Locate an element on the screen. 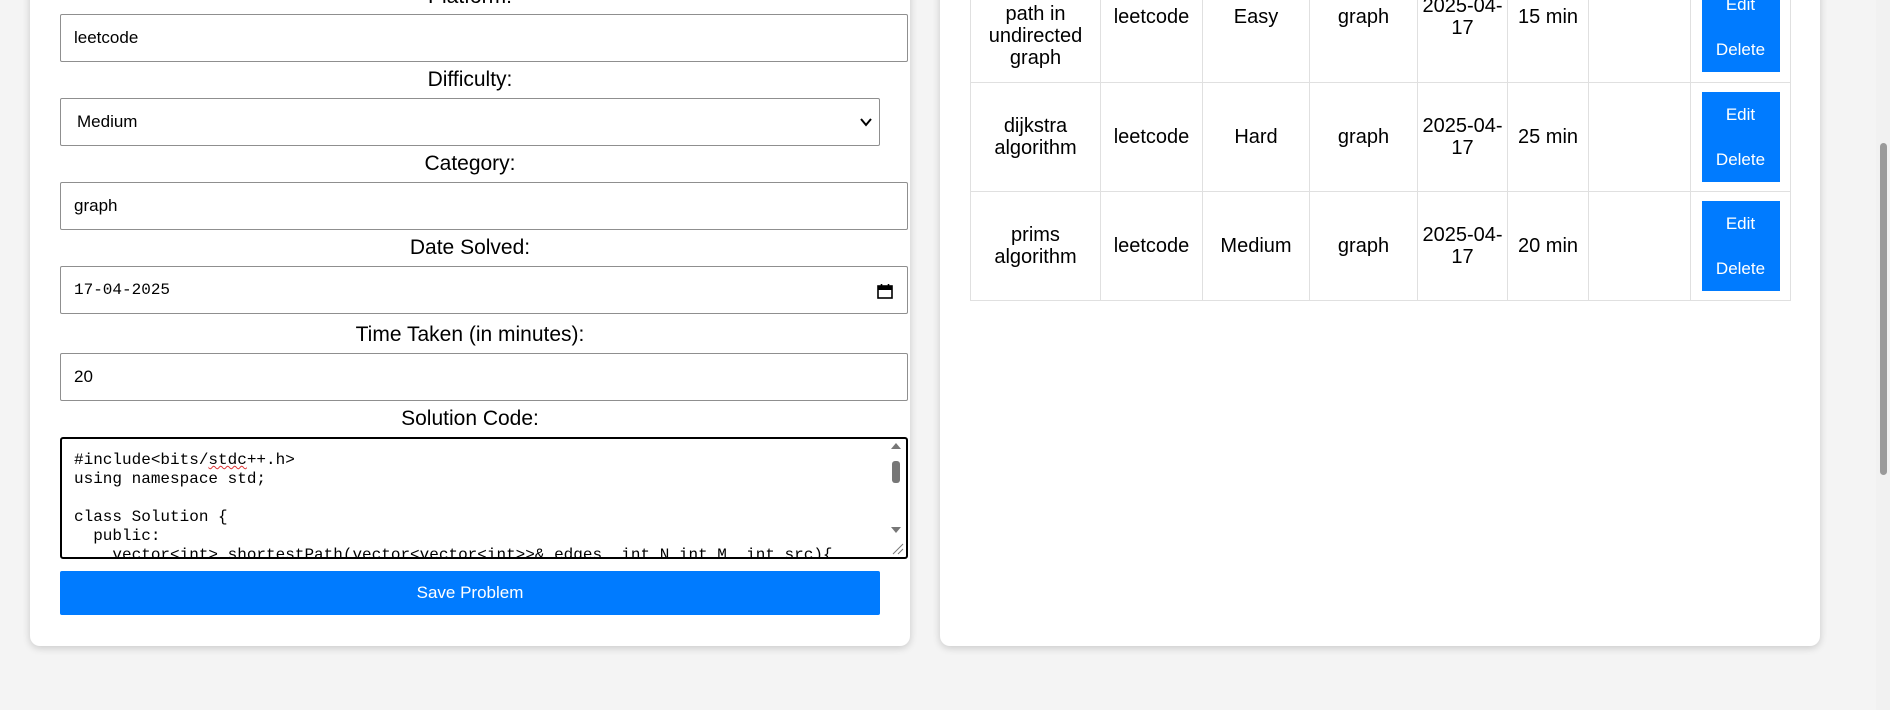 This screenshot has height=710, width=1890. difficulty-label: Difficulty: is located at coordinates (470, 79).